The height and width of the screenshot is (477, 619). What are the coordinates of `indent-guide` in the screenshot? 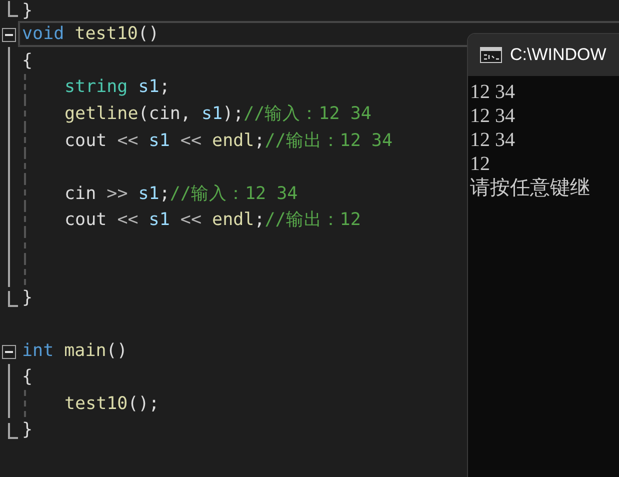 It's located at (25, 403).